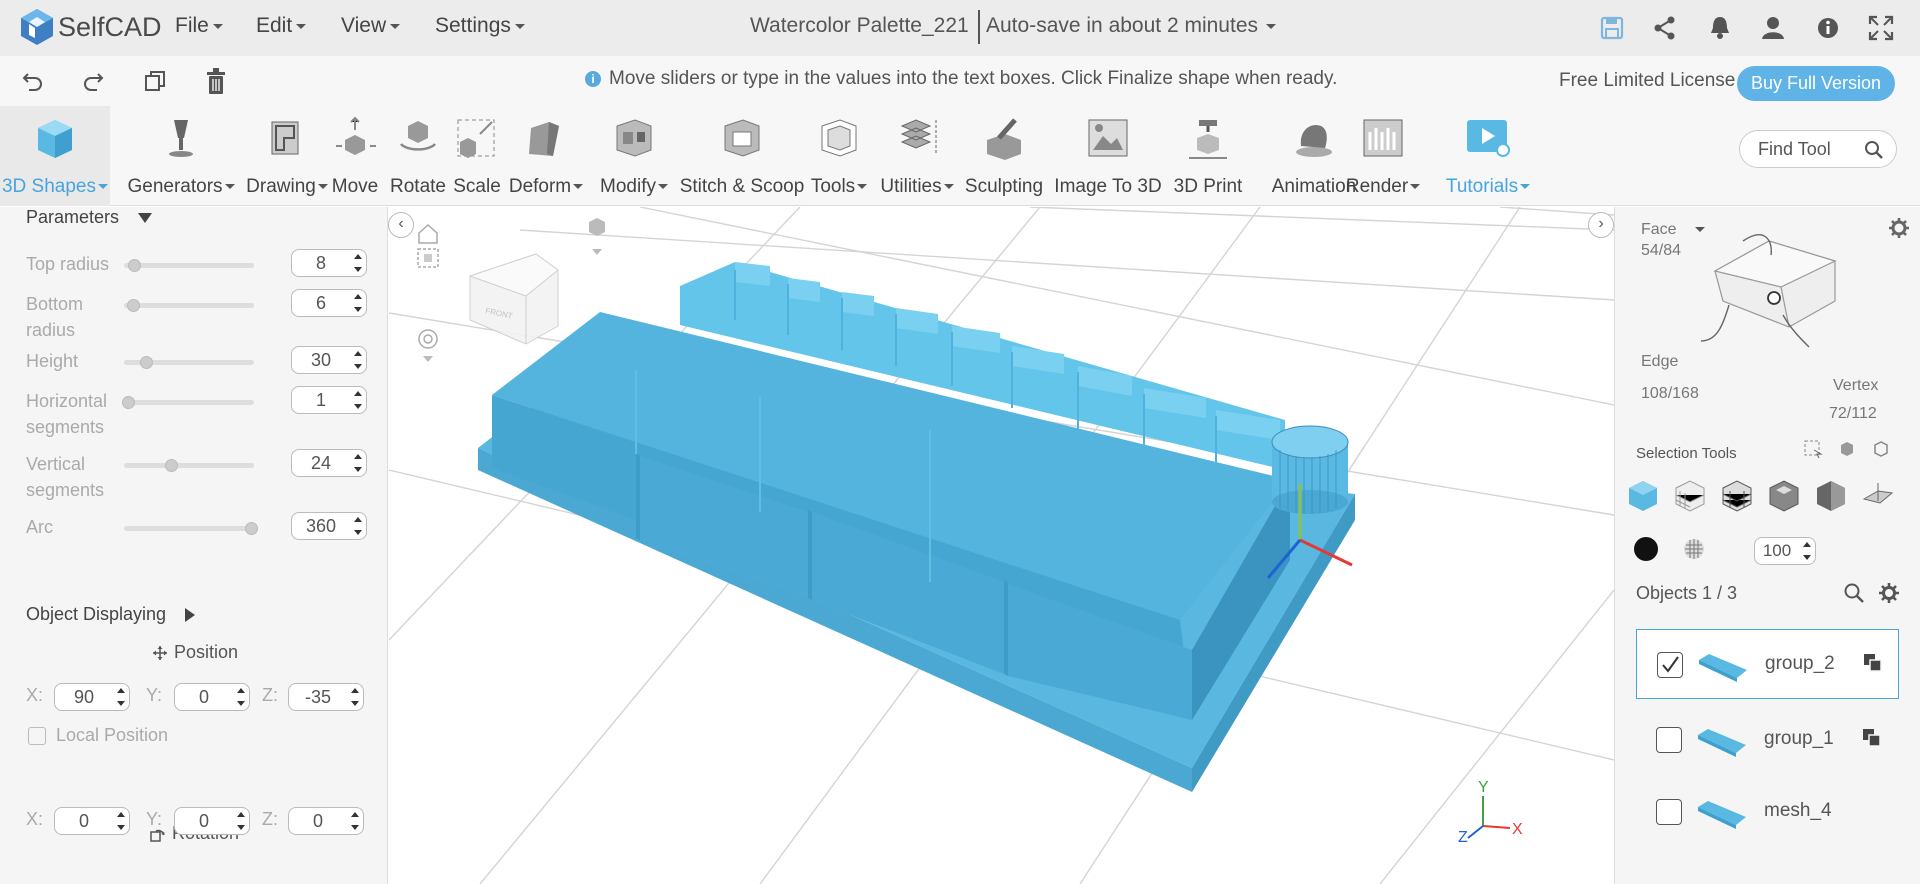 The image size is (1920, 884). I want to click on object-displaying-title: Object Displaying, so click(111, 614).